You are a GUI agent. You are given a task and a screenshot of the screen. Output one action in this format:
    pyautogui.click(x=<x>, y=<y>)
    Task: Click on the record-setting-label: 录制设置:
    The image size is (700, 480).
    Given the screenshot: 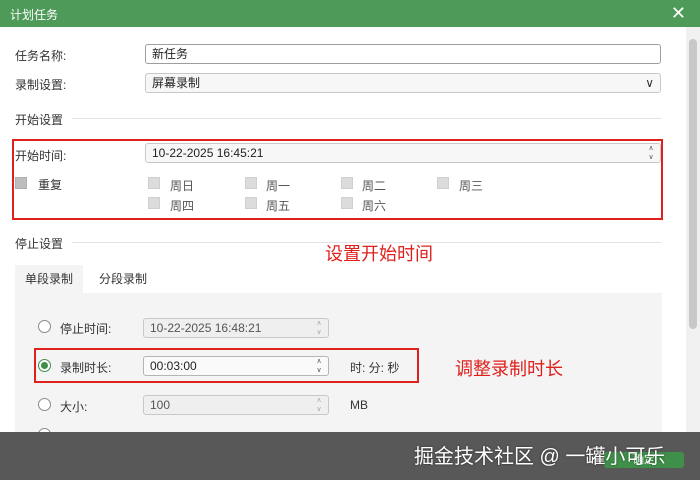 What is the action you would take?
    pyautogui.click(x=41, y=85)
    